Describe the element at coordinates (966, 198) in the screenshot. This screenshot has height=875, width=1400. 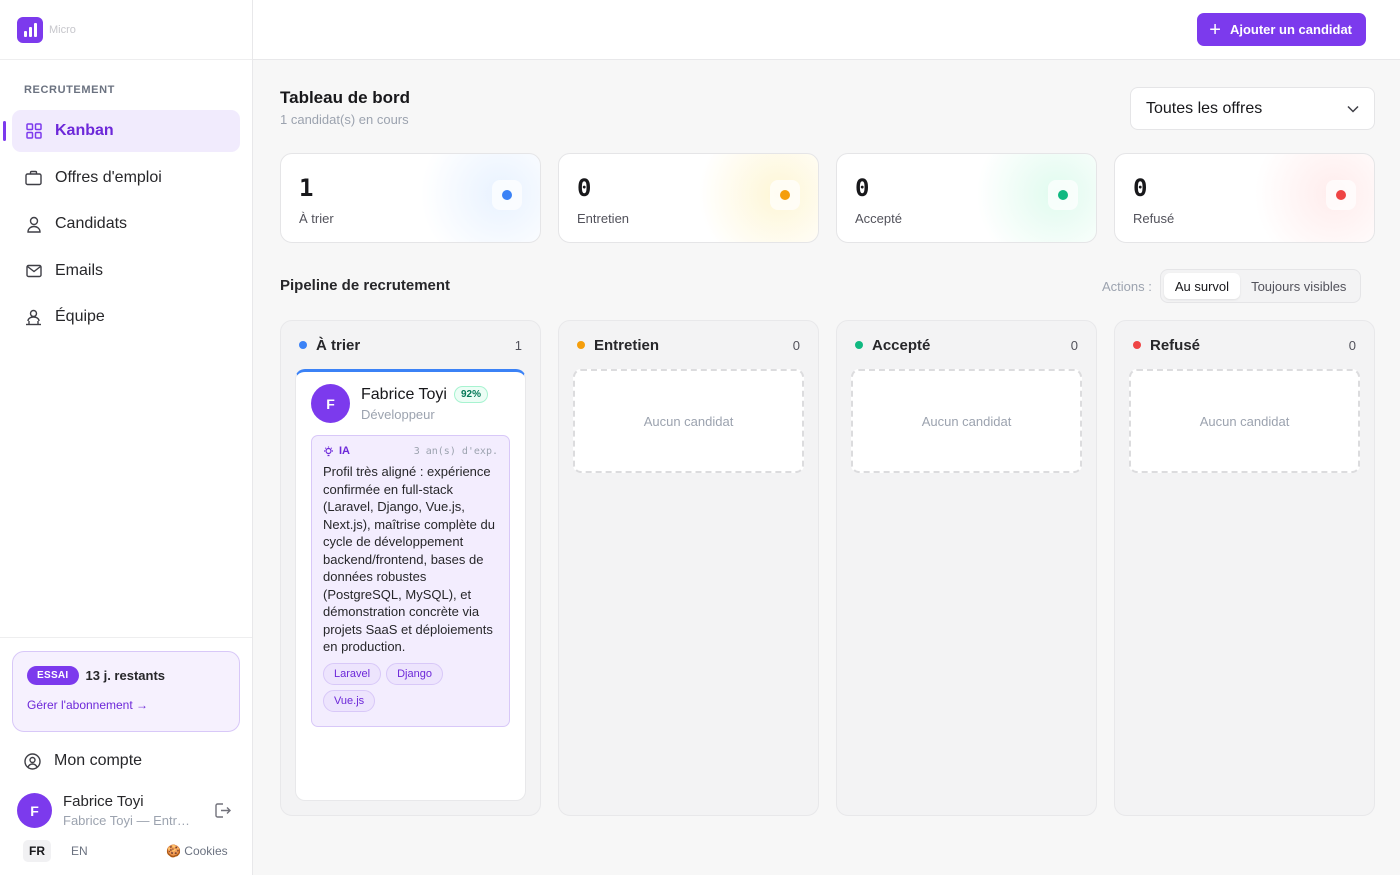
I see `stat-card-accepte: 0 Accepté` at that location.